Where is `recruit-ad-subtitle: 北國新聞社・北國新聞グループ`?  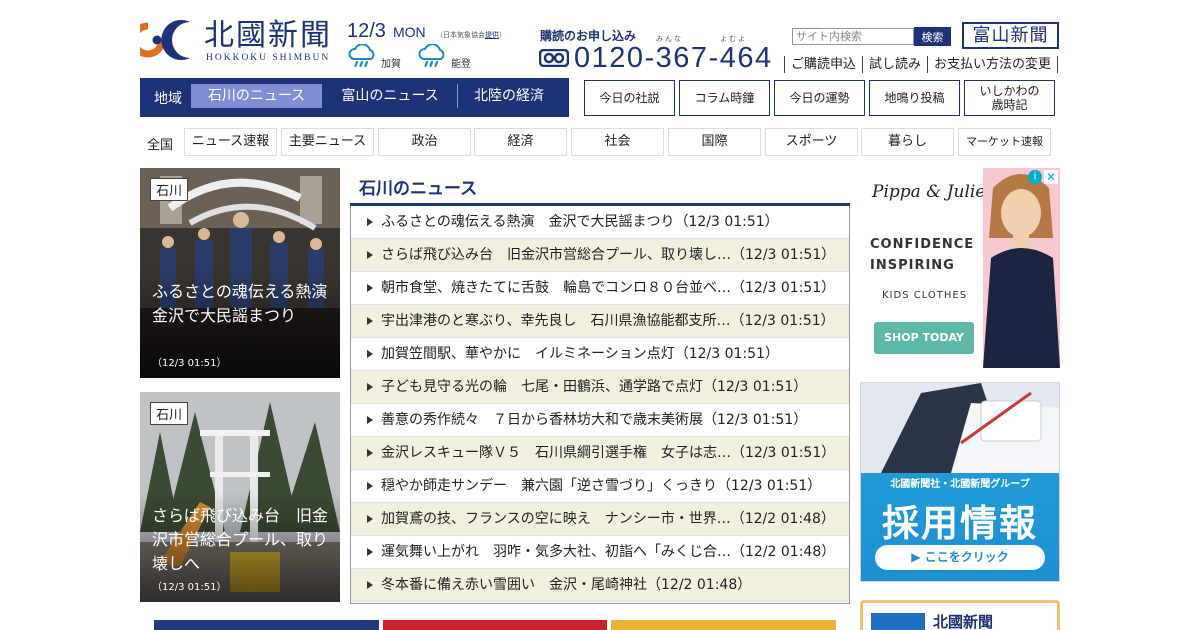
recruit-ad-subtitle: 北國新聞社・北國新聞グループ is located at coordinates (960, 484).